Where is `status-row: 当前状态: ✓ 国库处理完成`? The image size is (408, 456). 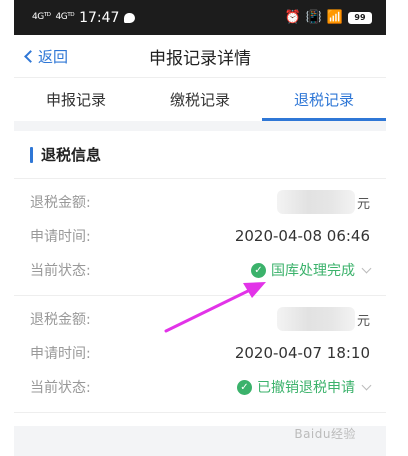 status-row: 当前状态: ✓ 国库处理完成 is located at coordinates (201, 270).